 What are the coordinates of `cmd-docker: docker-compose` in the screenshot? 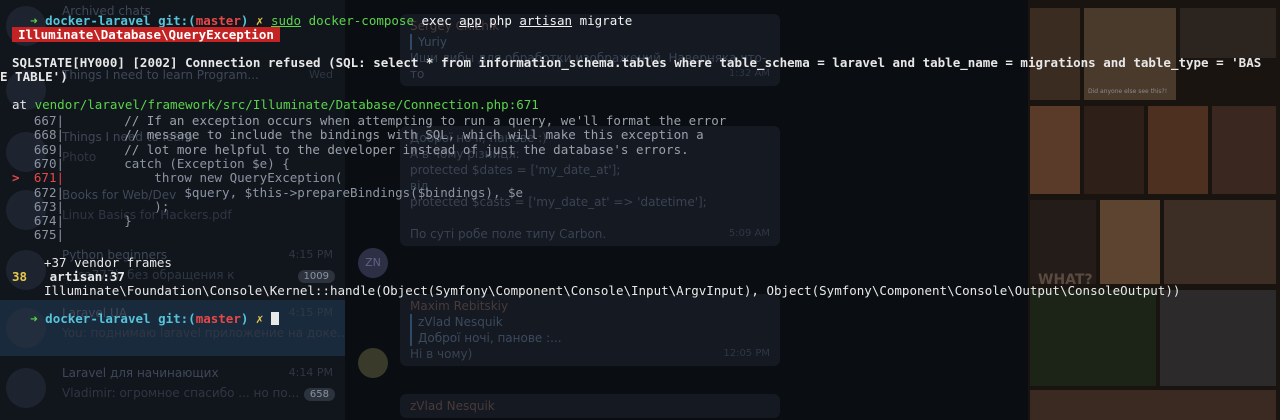 It's located at (361, 20).